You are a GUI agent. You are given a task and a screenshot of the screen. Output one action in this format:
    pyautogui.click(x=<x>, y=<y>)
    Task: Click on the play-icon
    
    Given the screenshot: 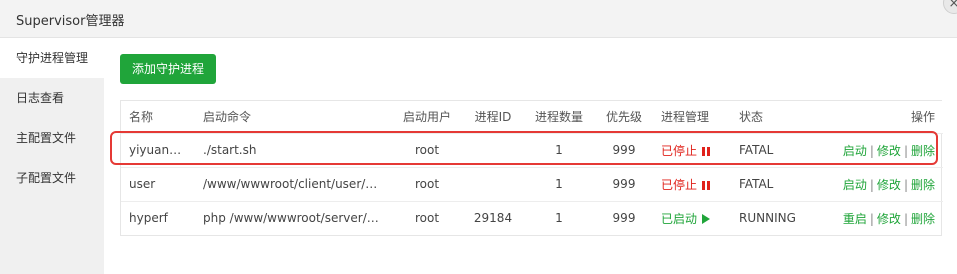 What is the action you would take?
    pyautogui.click(x=706, y=218)
    